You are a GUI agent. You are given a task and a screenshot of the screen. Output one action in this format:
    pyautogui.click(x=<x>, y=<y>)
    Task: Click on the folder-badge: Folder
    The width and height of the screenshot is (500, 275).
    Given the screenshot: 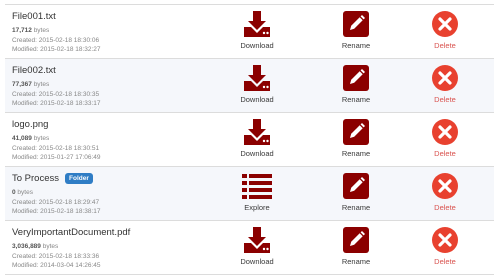 What is the action you would take?
    pyautogui.click(x=79, y=178)
    